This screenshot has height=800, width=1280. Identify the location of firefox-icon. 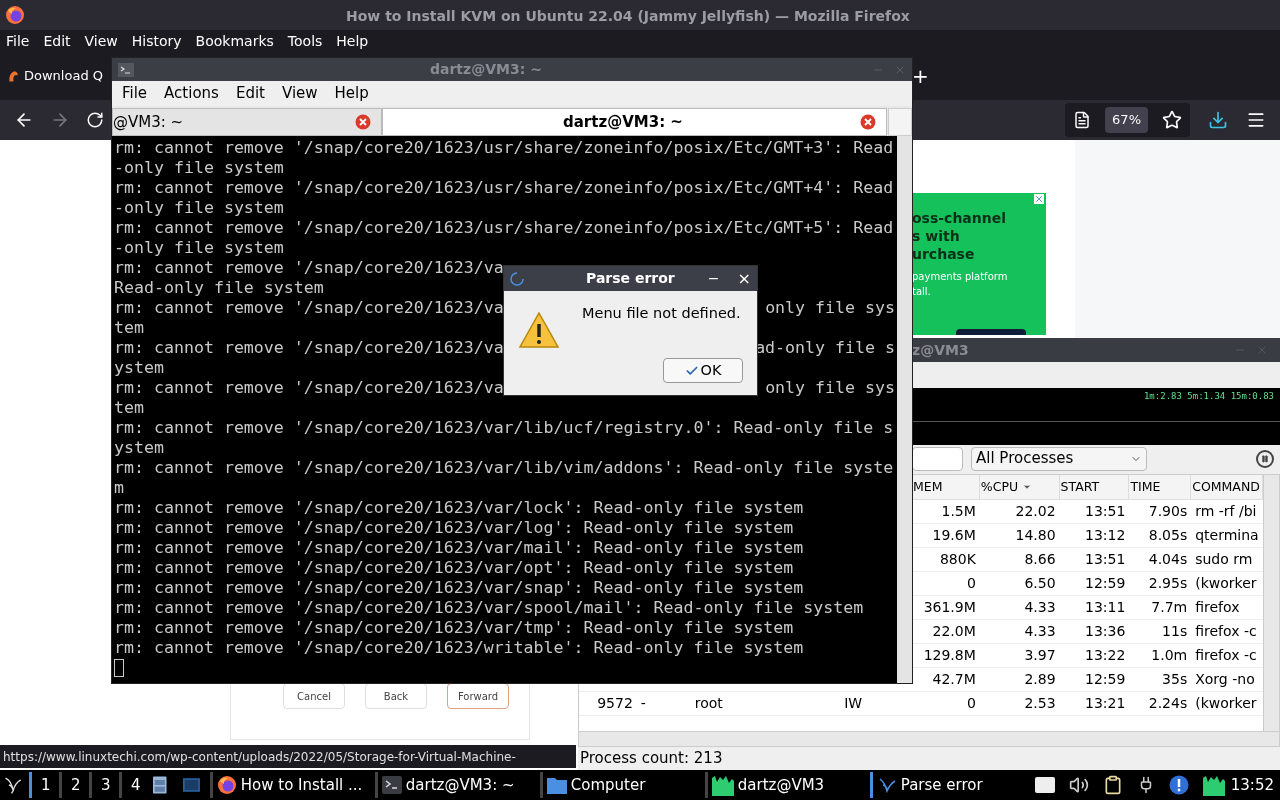
(15, 15).